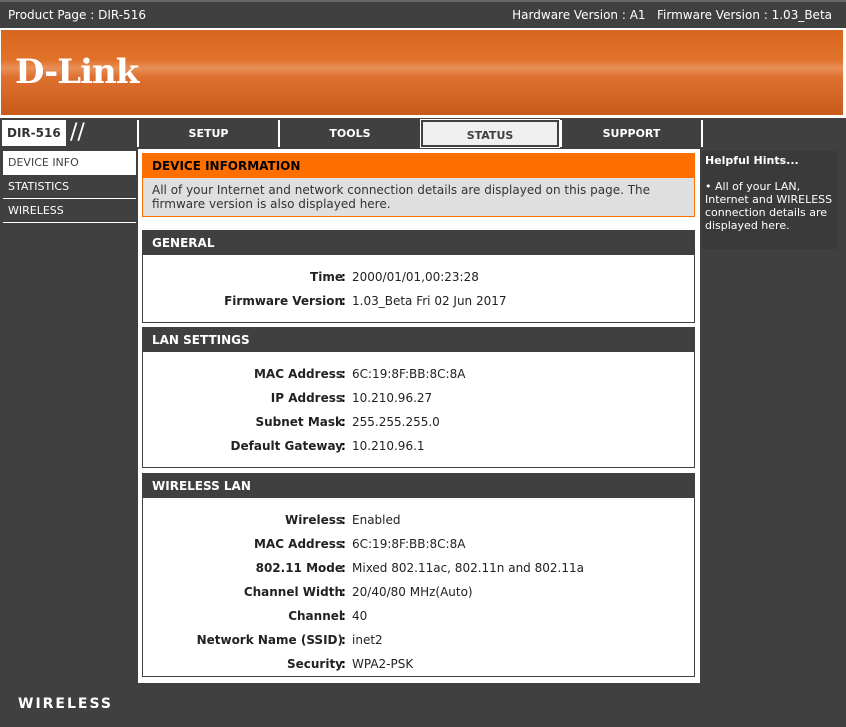 Image resolution: width=846 pixels, height=727 pixels. What do you see at coordinates (396, 422) in the screenshot?
I see `row-value: 255.255.255.0` at bounding box center [396, 422].